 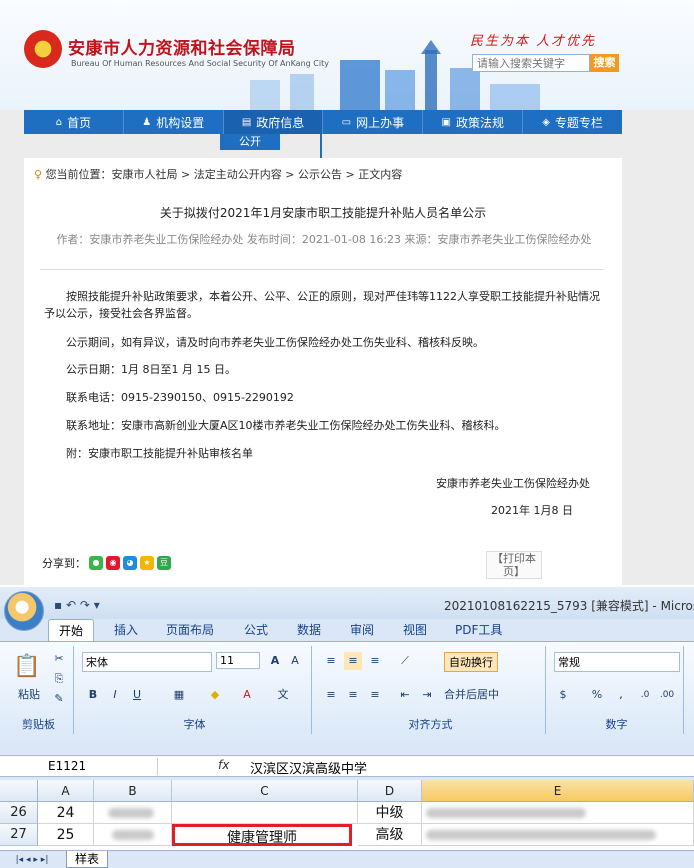 I want to click on borders-icon: ▦, so click(x=179, y=695).